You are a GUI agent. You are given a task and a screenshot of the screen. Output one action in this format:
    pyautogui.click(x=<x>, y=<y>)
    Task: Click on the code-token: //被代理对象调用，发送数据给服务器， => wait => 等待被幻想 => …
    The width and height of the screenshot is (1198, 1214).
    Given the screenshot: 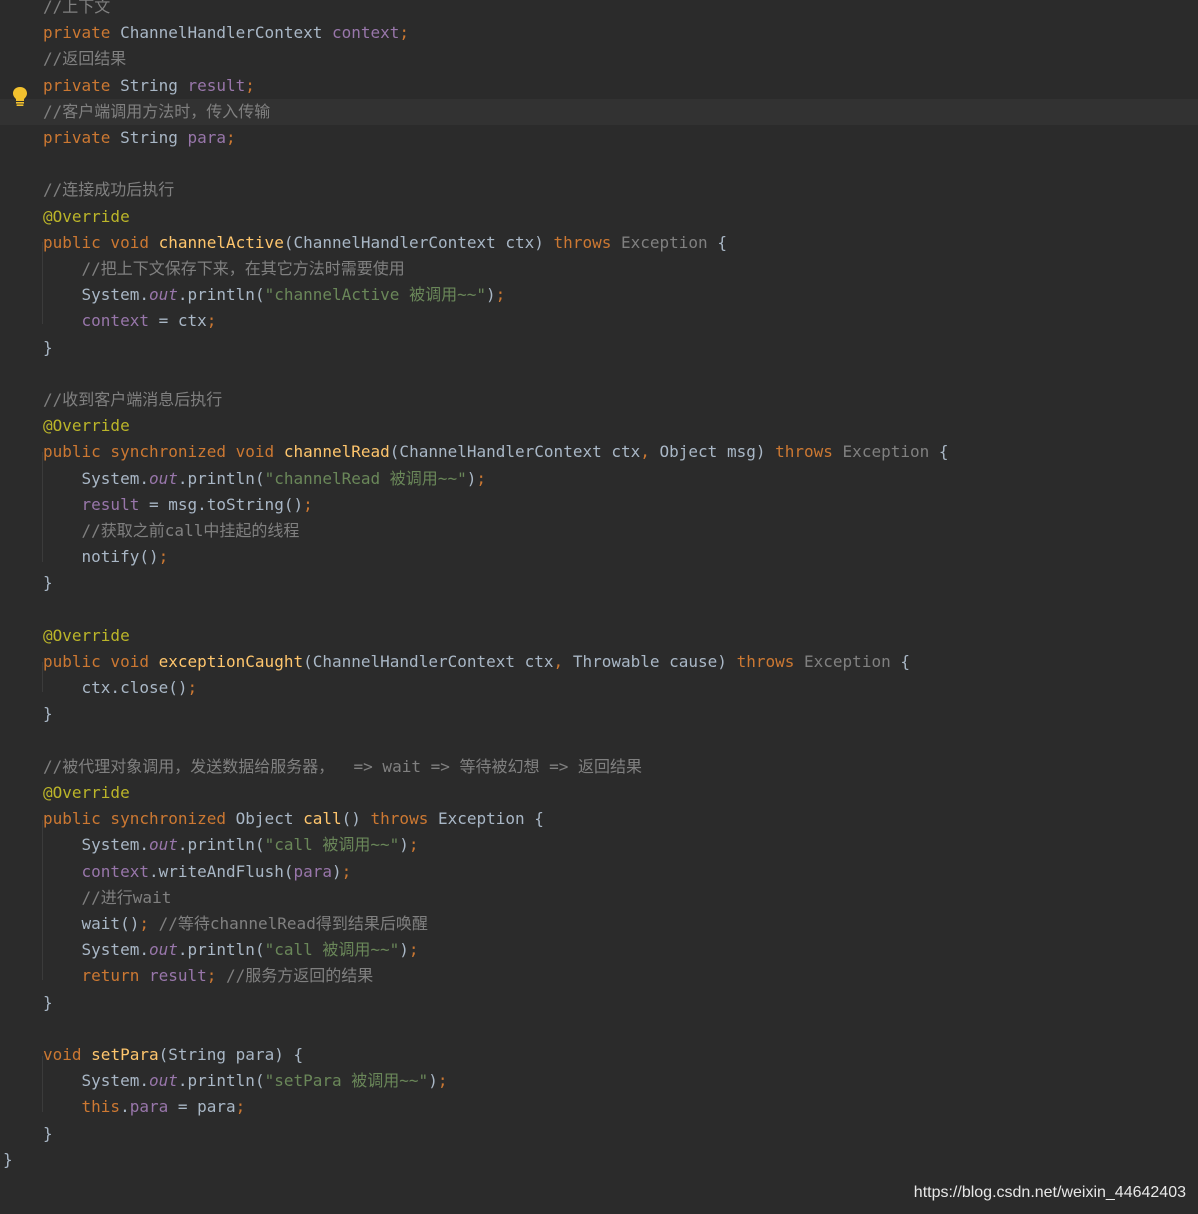 What is the action you would take?
    pyautogui.click(x=343, y=766)
    